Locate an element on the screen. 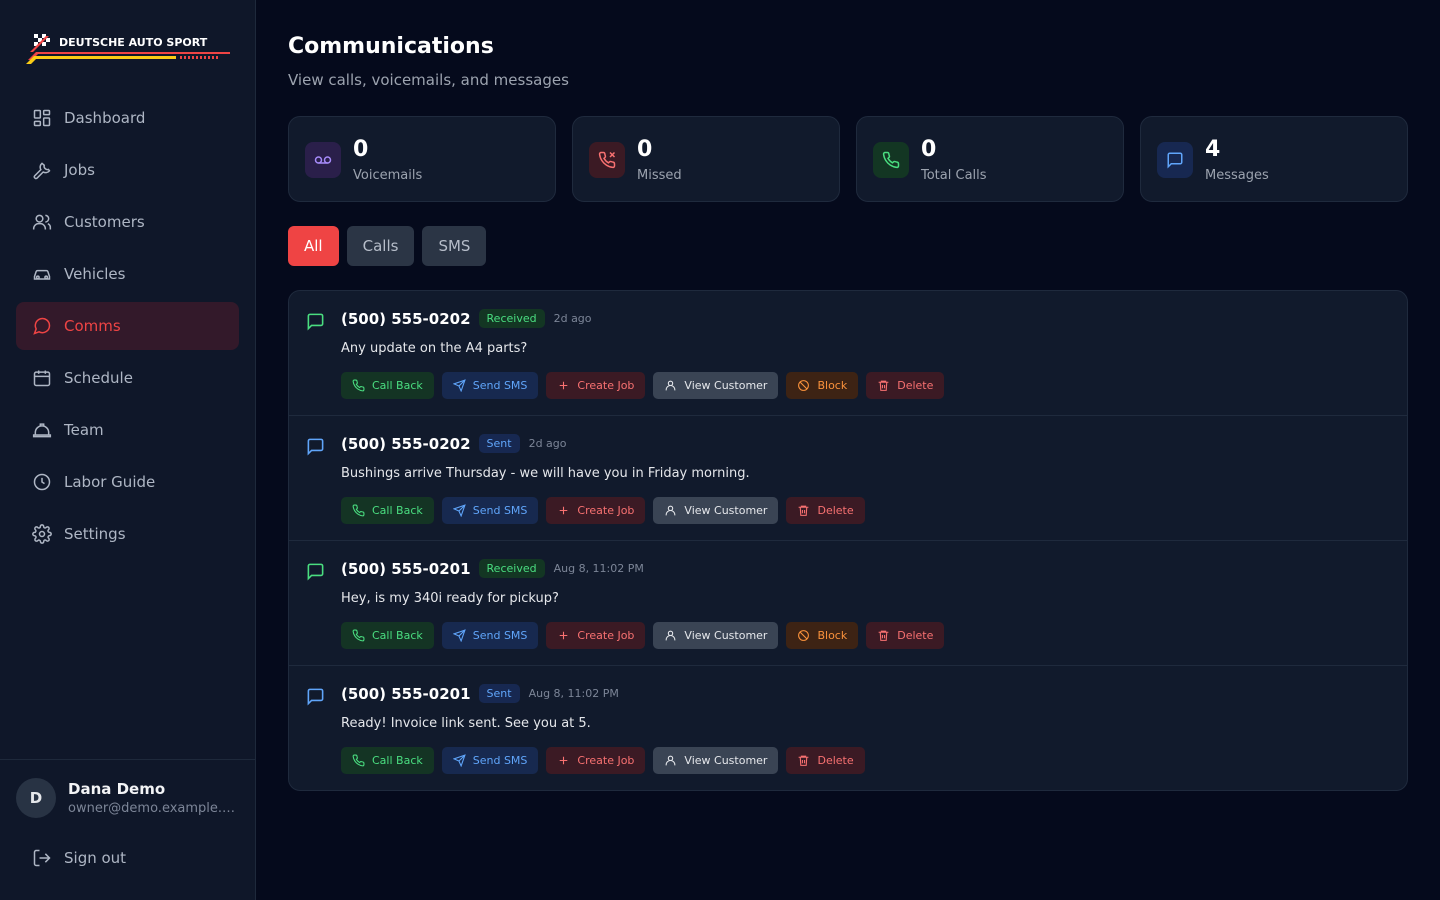 Image resolution: width=1440 pixels, height=900 pixels. sidebar-item-dashboard: Dashboard is located at coordinates (127, 118).